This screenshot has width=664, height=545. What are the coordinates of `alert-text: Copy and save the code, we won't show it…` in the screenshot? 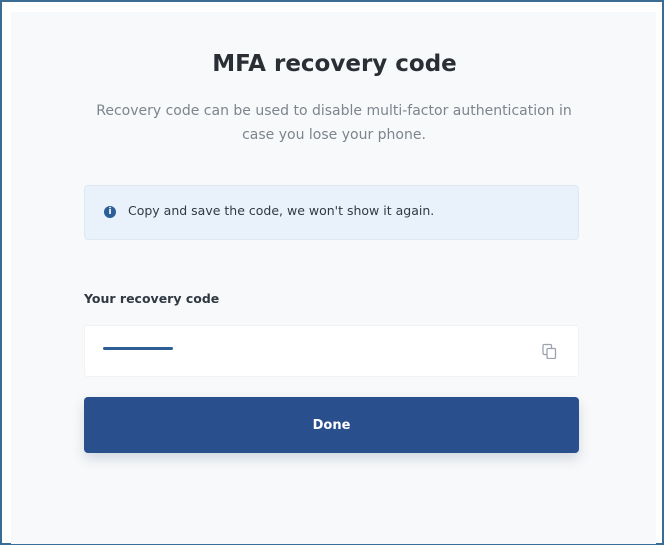 It's located at (281, 210).